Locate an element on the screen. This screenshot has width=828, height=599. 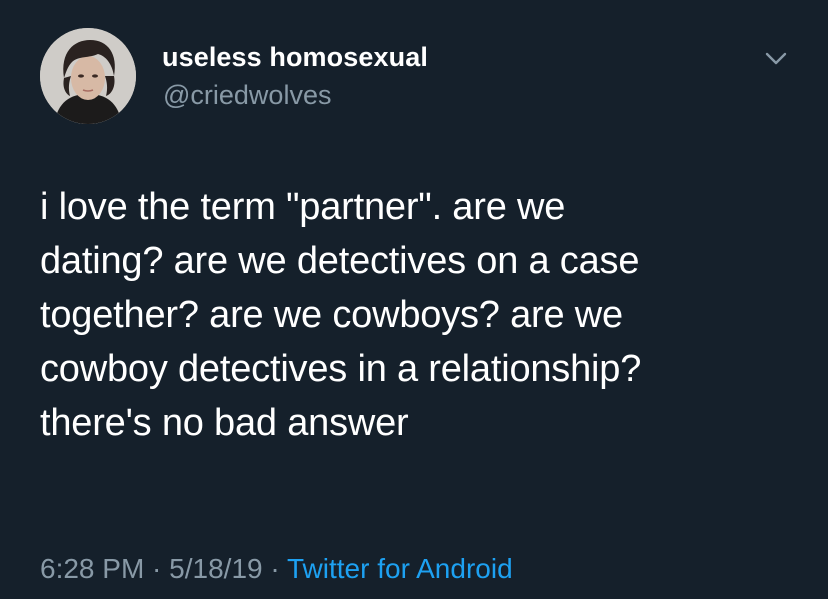
tweet-metadata: 6:28 PM · 5/18/19 · Twitter for Android is located at coordinates (276, 569).